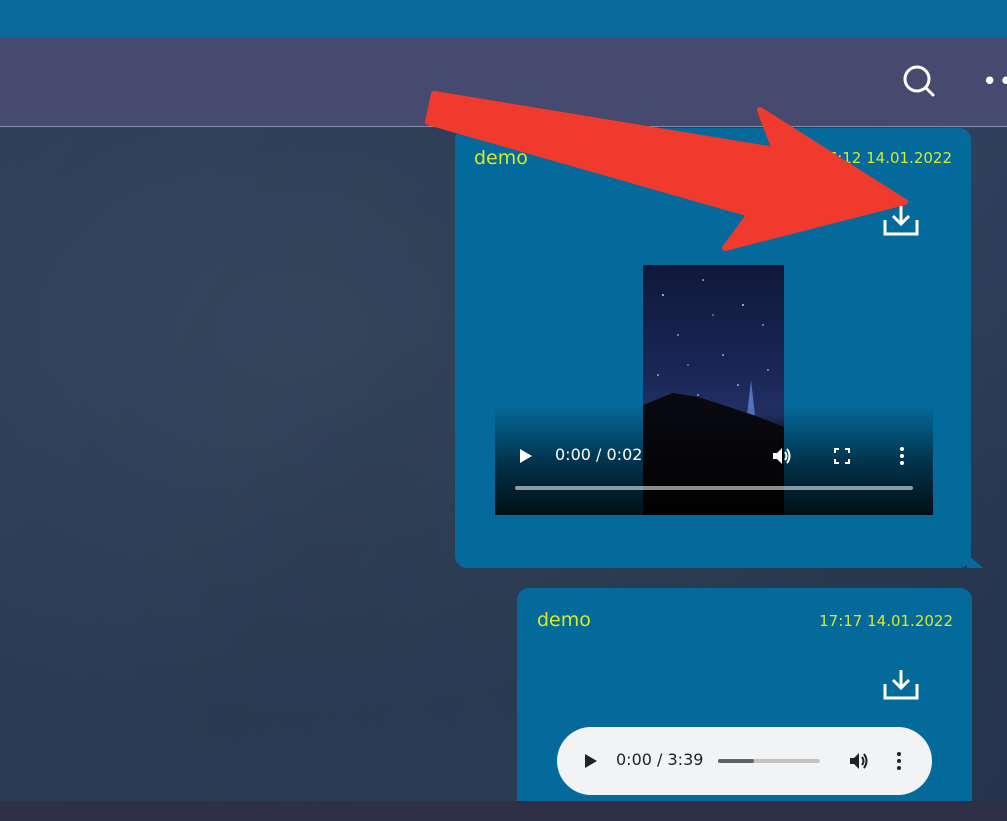 This screenshot has width=1007, height=821. I want to click on more-icon: •••, so click(994, 82).